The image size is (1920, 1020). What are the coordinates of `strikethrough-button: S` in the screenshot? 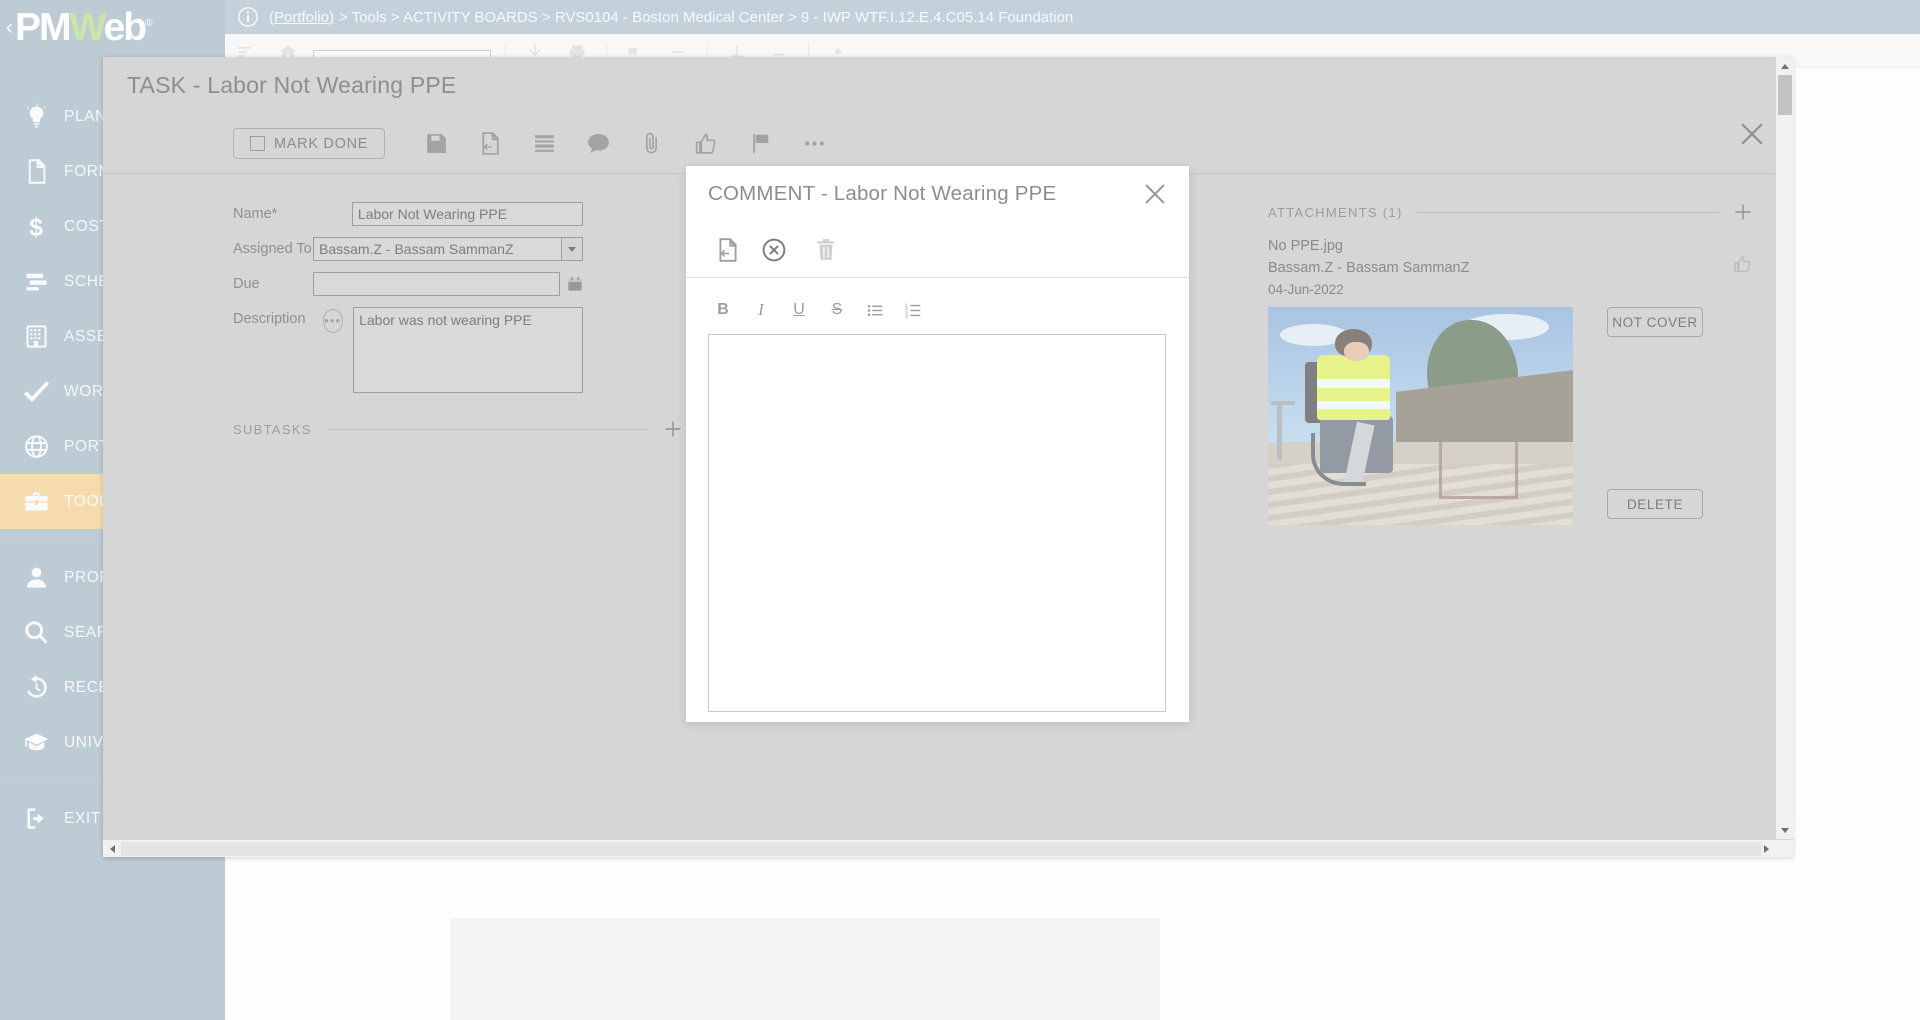 It's located at (837, 310).